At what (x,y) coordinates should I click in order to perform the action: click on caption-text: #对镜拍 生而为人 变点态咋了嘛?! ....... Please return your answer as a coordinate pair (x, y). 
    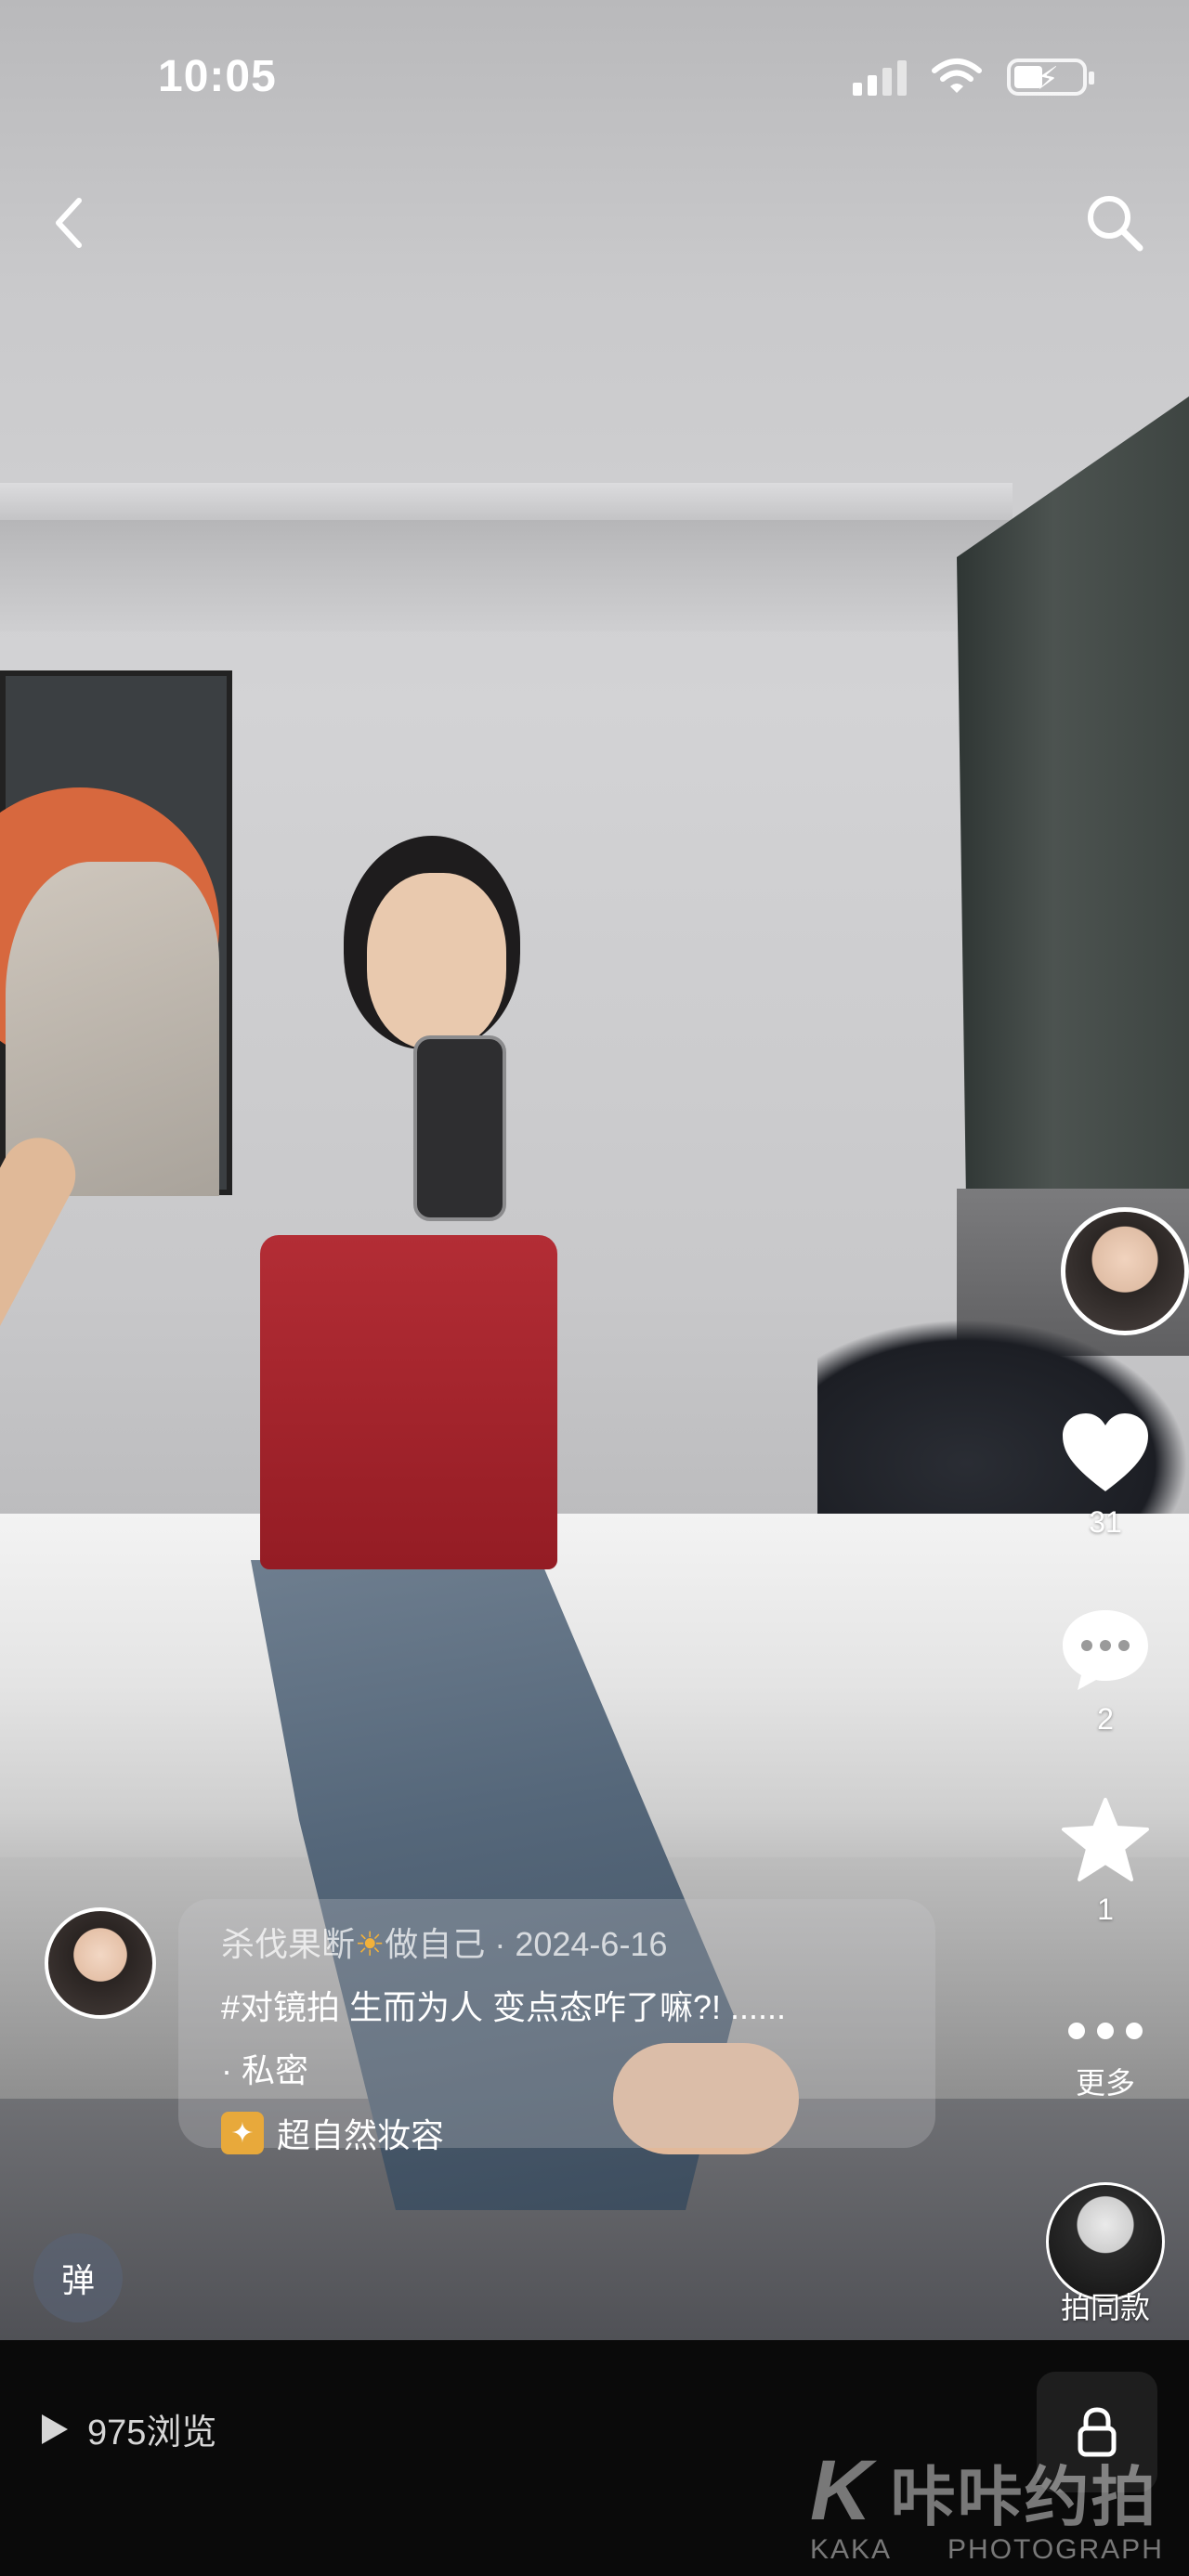
    Looking at the image, I should click on (557, 2005).